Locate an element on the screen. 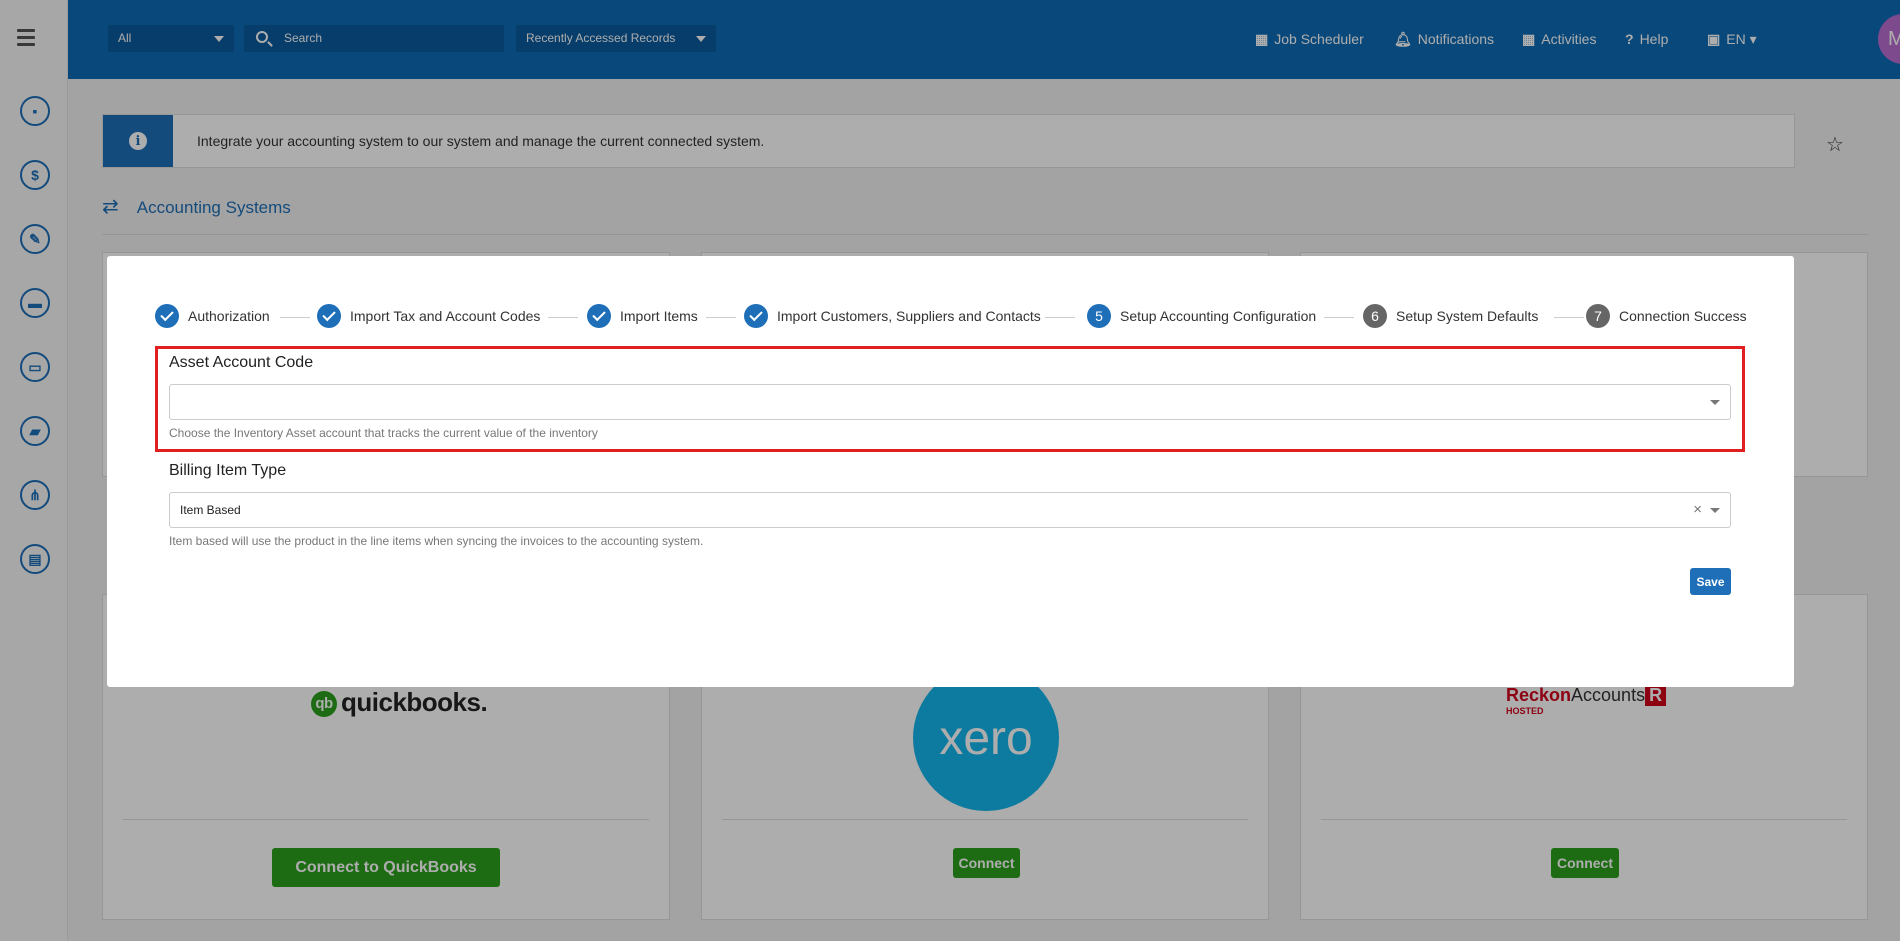 This screenshot has height=941, width=1900. step-authorization: Authorization is located at coordinates (212, 316).